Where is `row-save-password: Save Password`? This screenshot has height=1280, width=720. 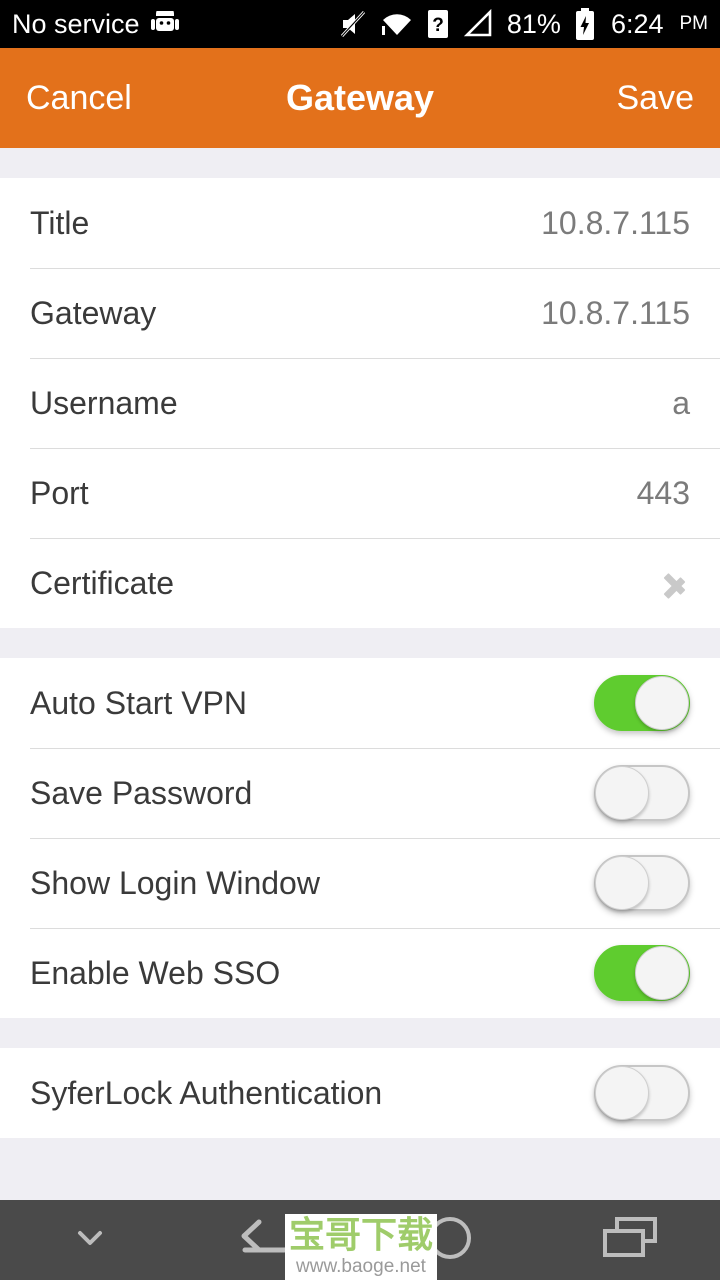
row-save-password: Save Password is located at coordinates (360, 793).